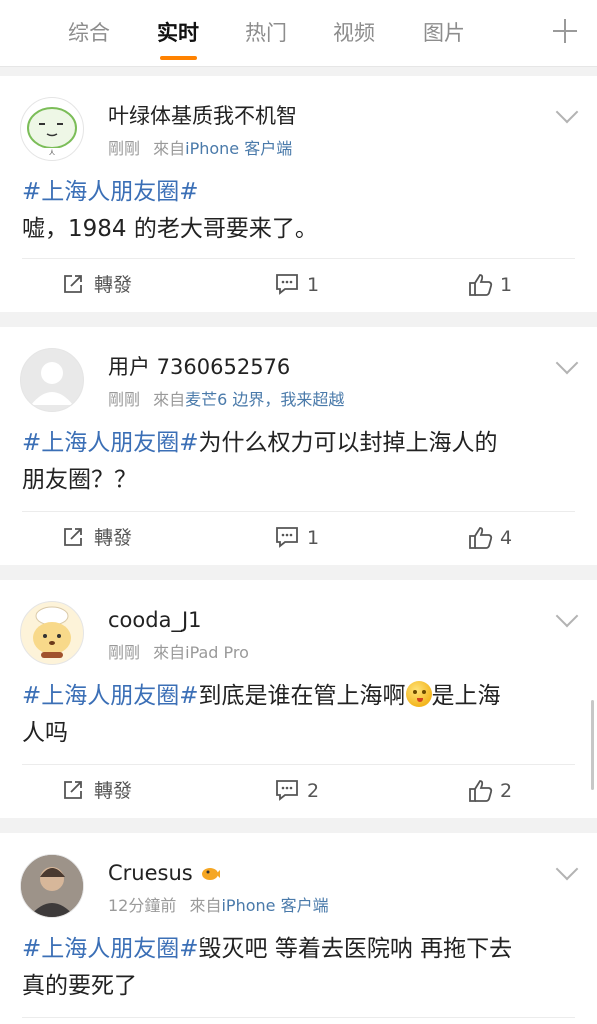  Describe the element at coordinates (178, 33) in the screenshot. I see `tab-realtime: 实时` at that location.